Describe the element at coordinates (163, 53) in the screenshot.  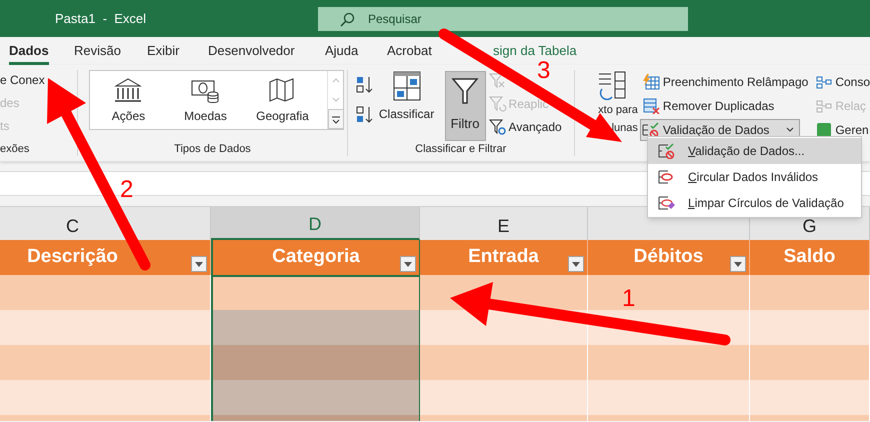
I see `ribbon-tab: Exibir` at that location.